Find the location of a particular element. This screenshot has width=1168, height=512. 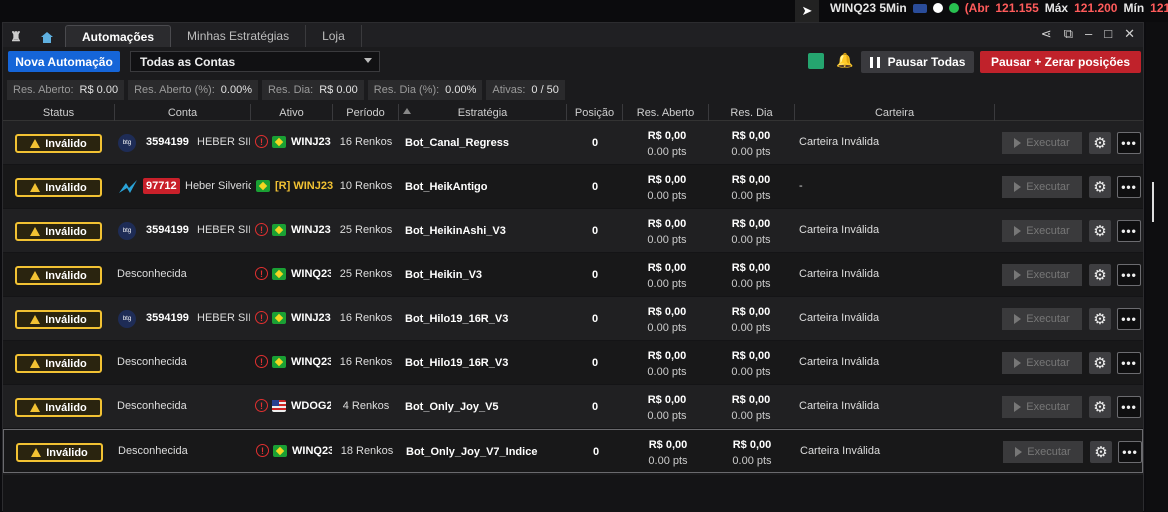

nova-automacao-button: Nova Automação is located at coordinates (64, 61).